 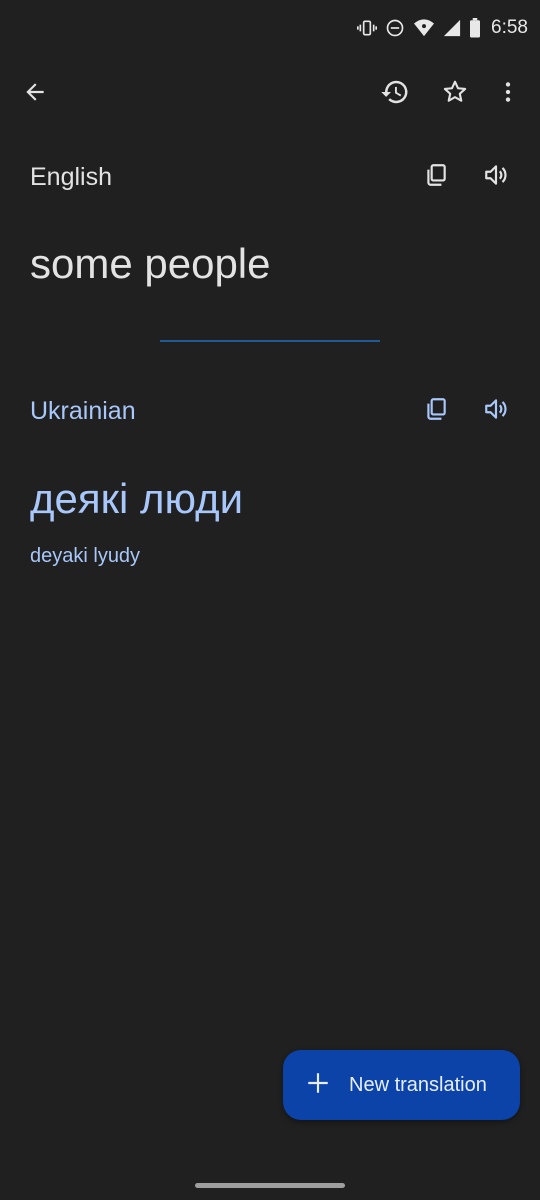 What do you see at coordinates (275, 411) in the screenshot?
I see `target-language-row: Ukrainian` at bounding box center [275, 411].